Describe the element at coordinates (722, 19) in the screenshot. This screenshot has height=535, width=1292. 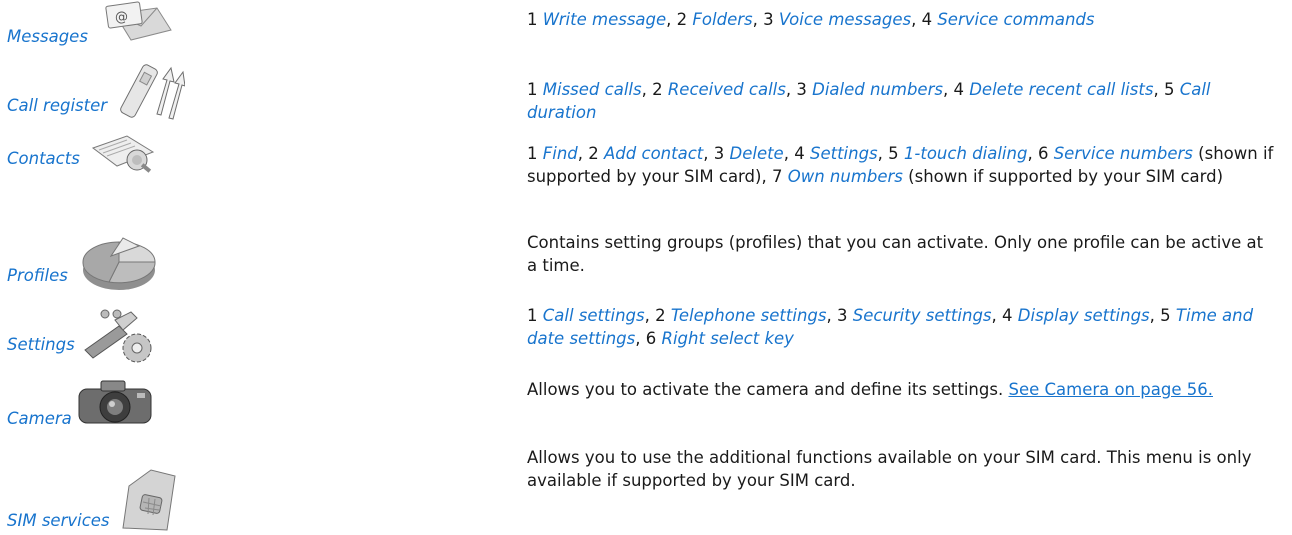
I see `submenu-link: Folders` at that location.